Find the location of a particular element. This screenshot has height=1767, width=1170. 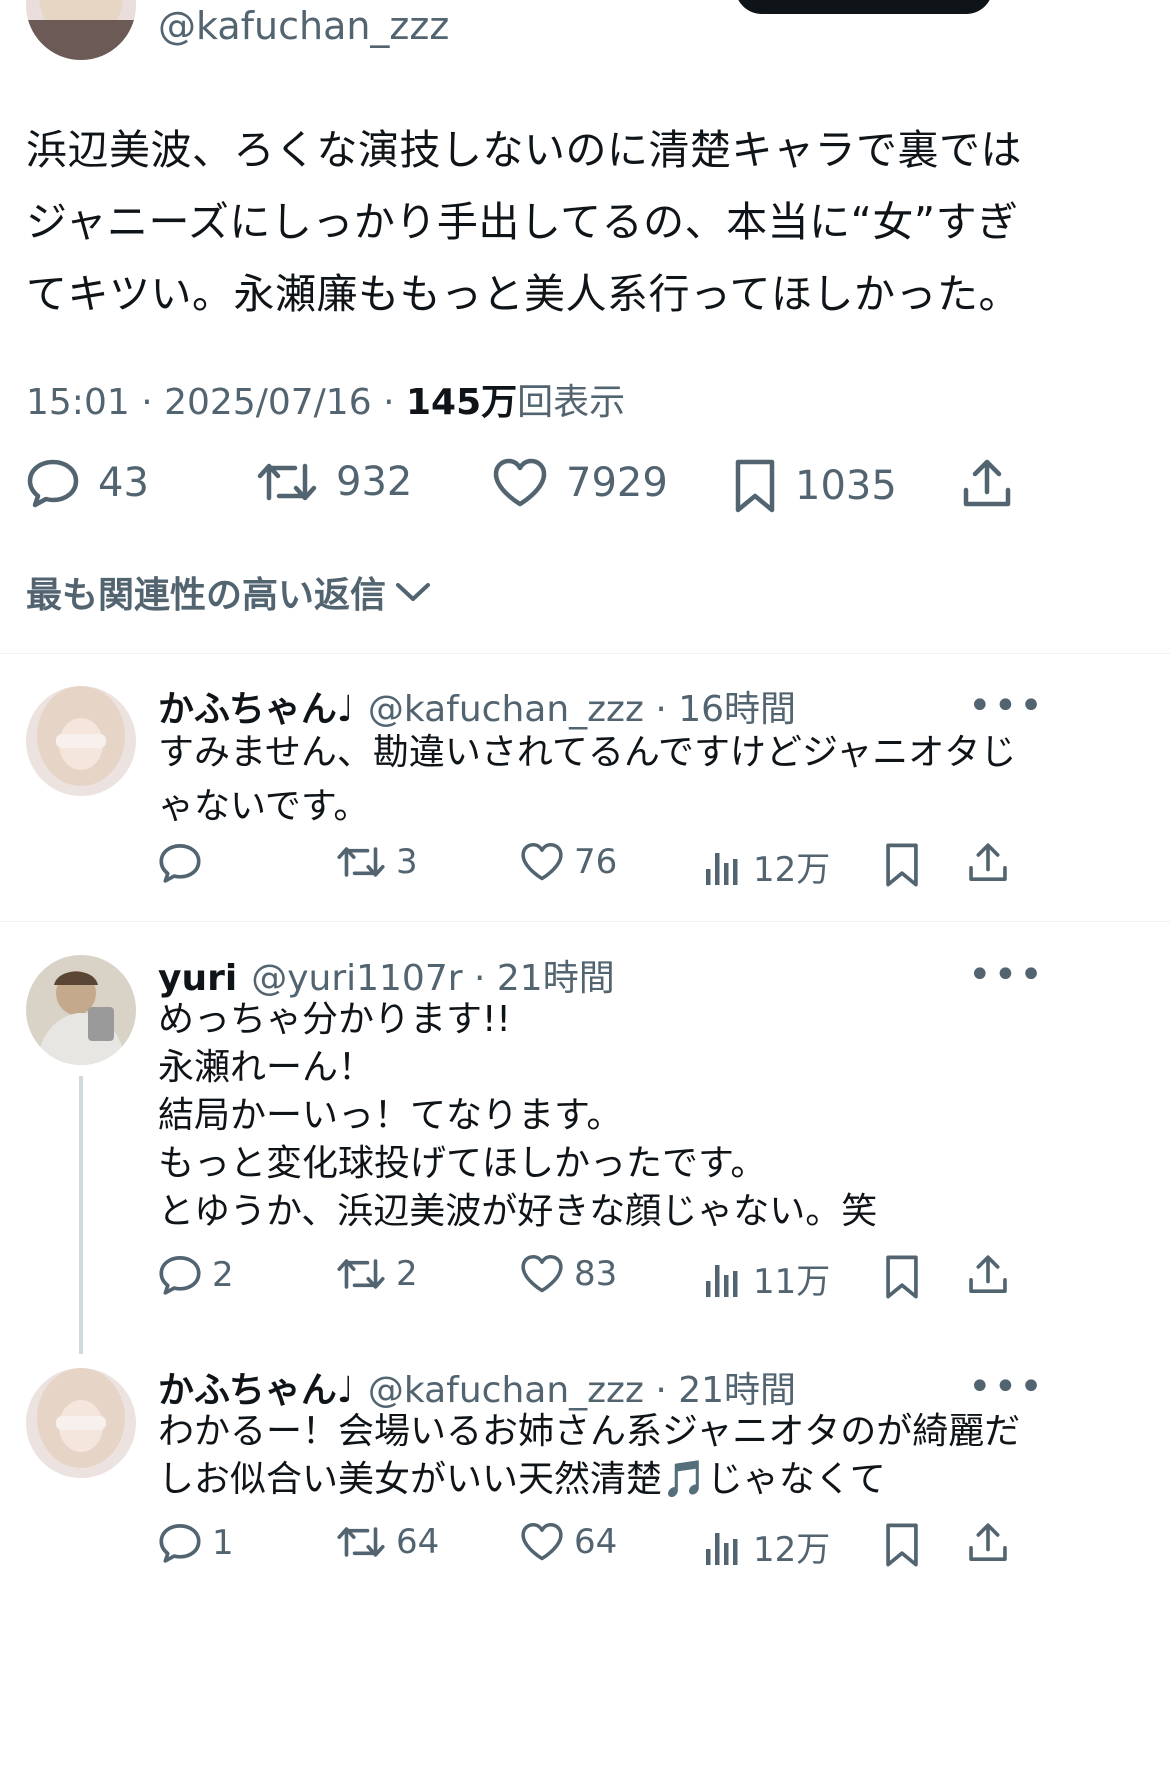

bookmark-action: 1035 is located at coordinates (815, 486).